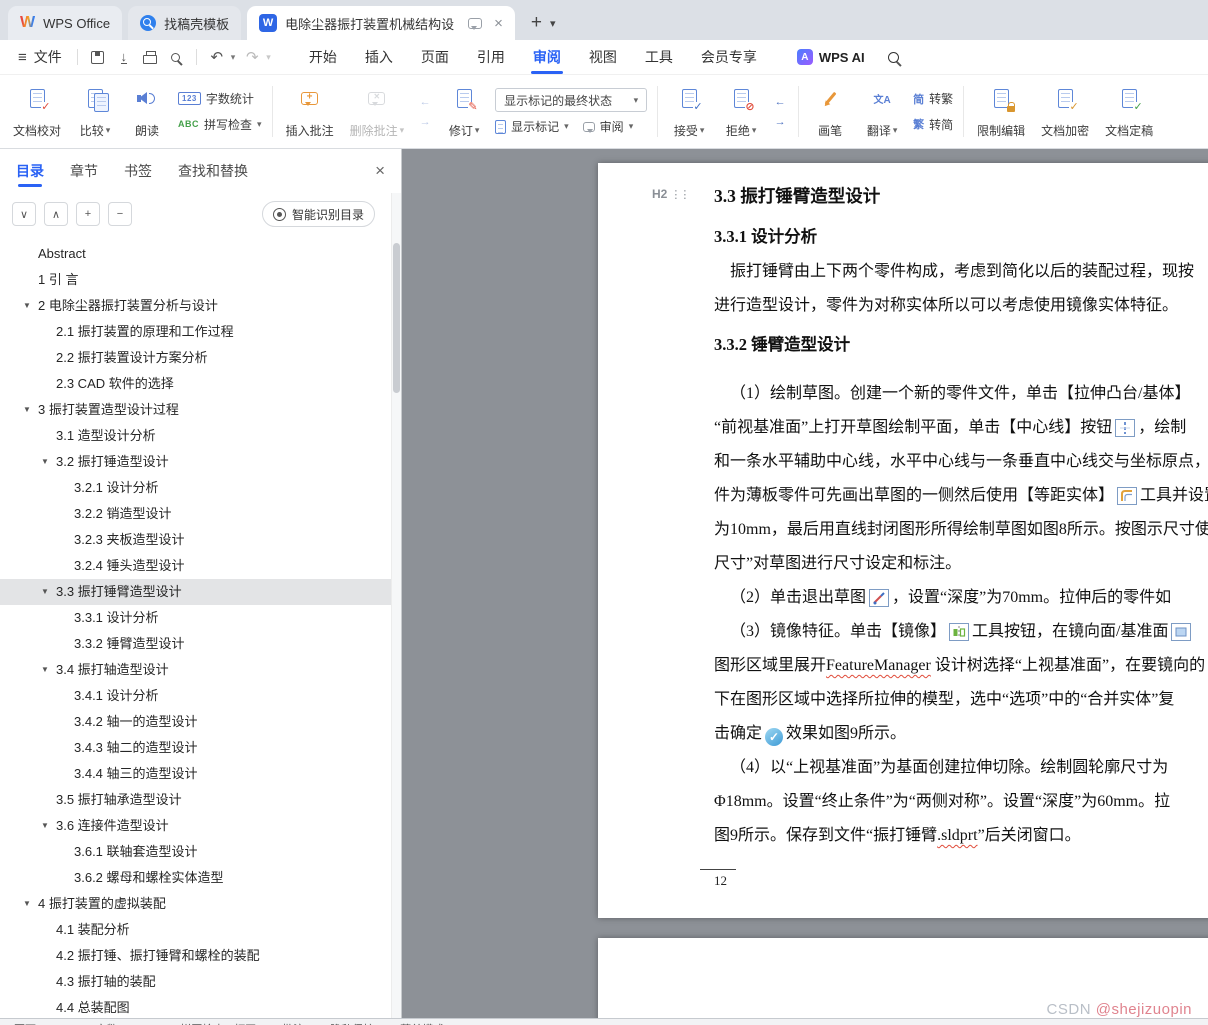 The image size is (1208, 1025). Describe the element at coordinates (213, 171) in the screenshot. I see `panel-tab-find-replace: 查找和替换` at that location.